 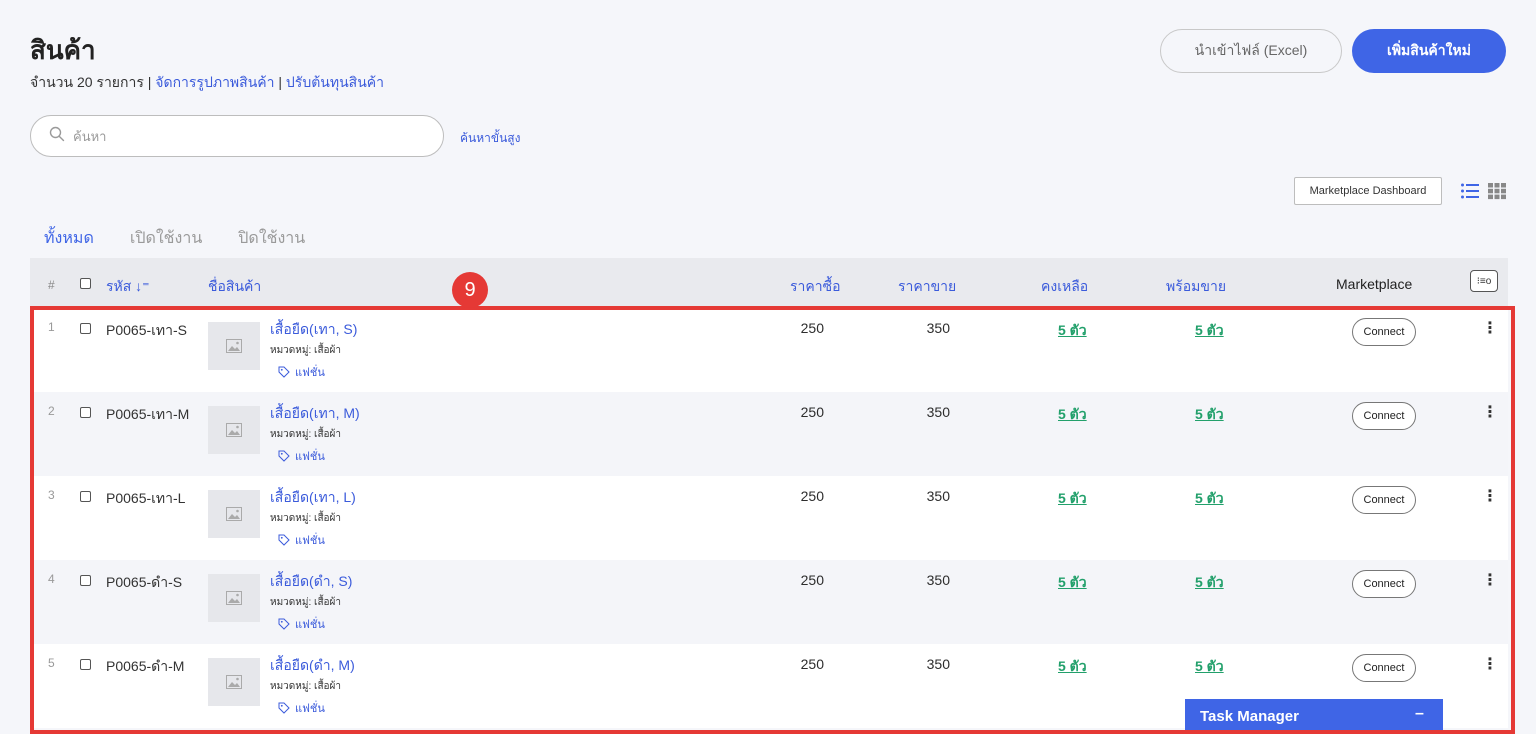 I want to click on adjust-cost-link: ปรับต้นทุนสินค้า, so click(x=335, y=82).